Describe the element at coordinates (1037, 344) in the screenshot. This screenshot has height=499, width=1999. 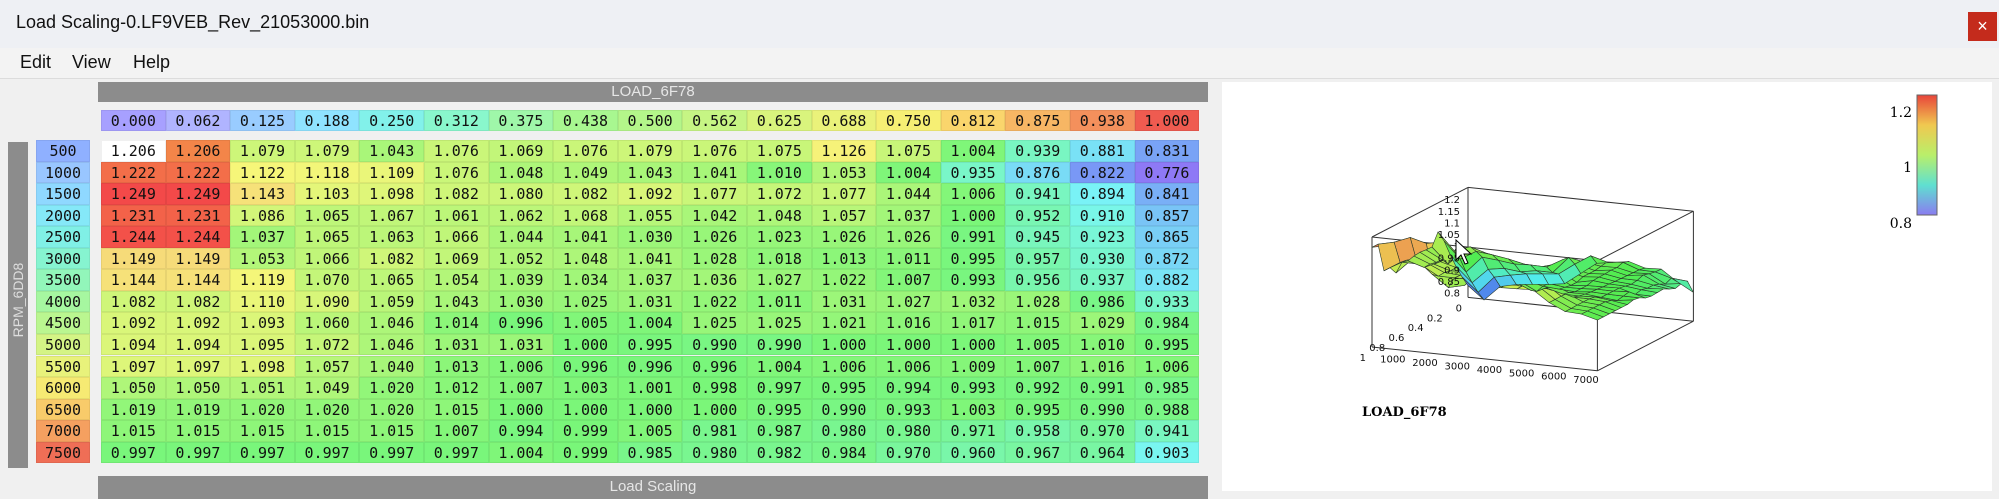
I see `table-cell: 1.005` at that location.